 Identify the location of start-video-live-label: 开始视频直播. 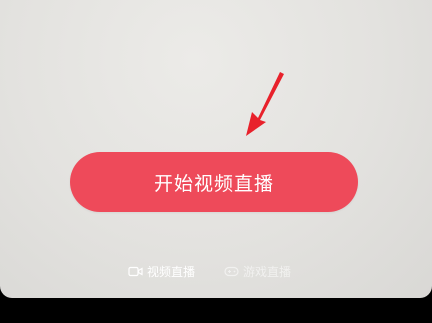
(213, 183).